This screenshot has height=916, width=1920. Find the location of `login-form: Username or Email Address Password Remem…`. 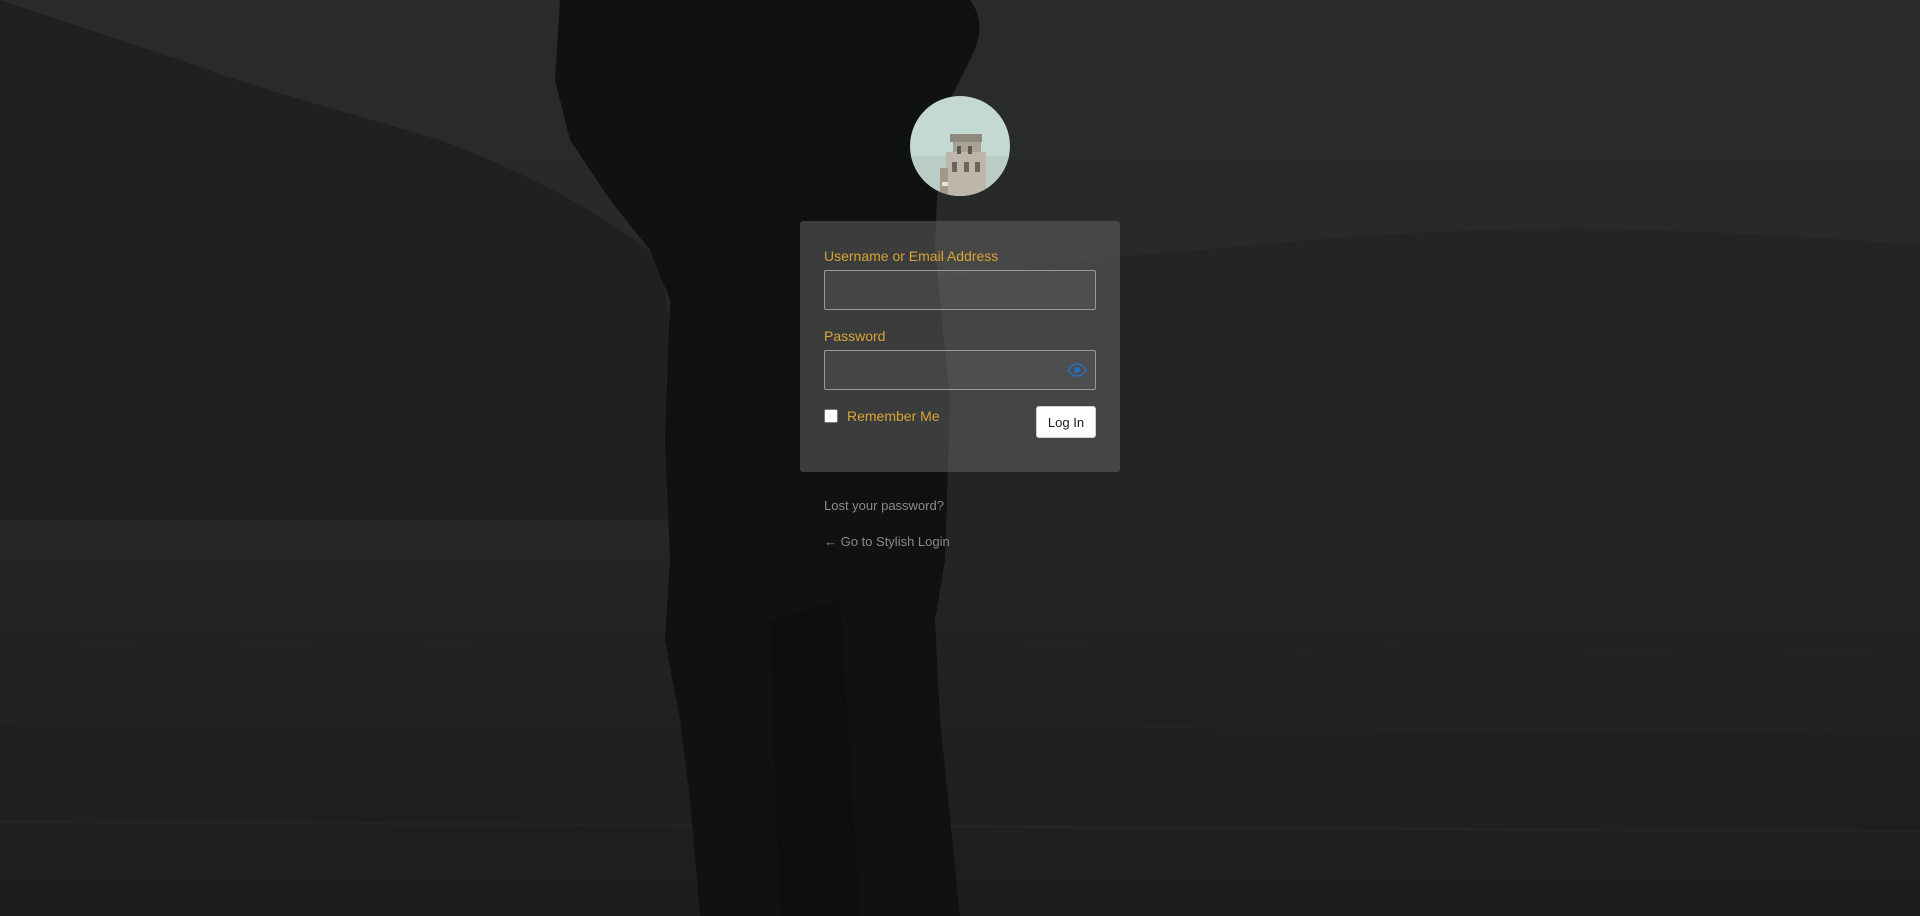

login-form: Username or Email Address Password Remem… is located at coordinates (960, 346).